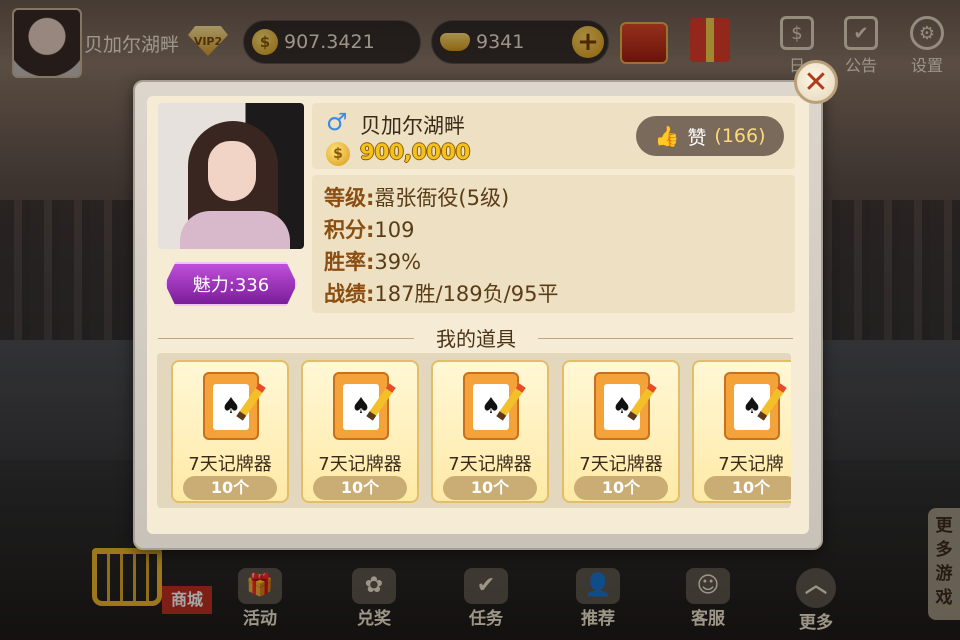  Describe the element at coordinates (466, 294) in the screenshot. I see `stat-record-value: 187胜/189负/95平` at that location.